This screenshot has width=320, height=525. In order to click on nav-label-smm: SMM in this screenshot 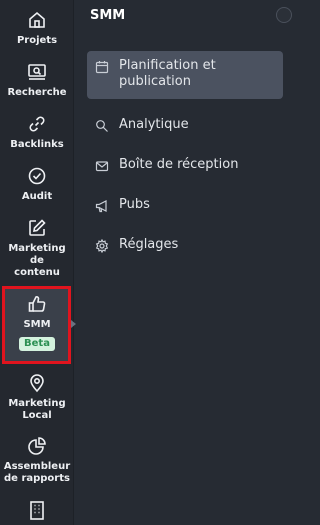, I will do `click(37, 324)`.